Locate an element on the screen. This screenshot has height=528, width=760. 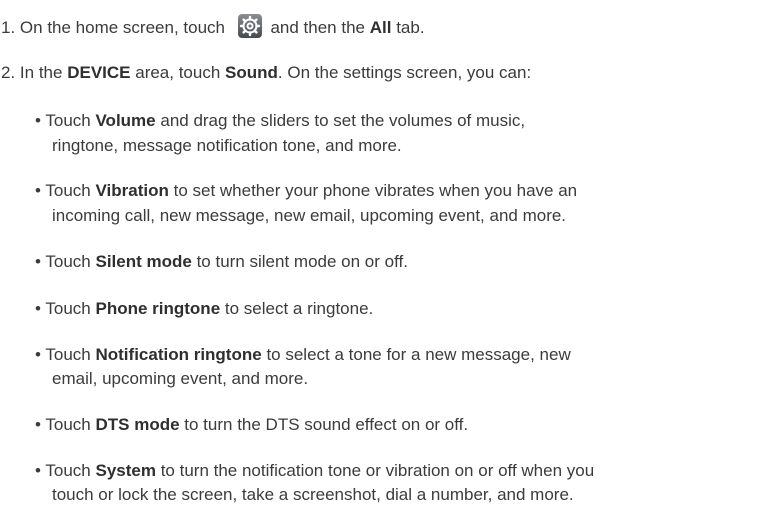
option-name: Vibration is located at coordinates (132, 190).